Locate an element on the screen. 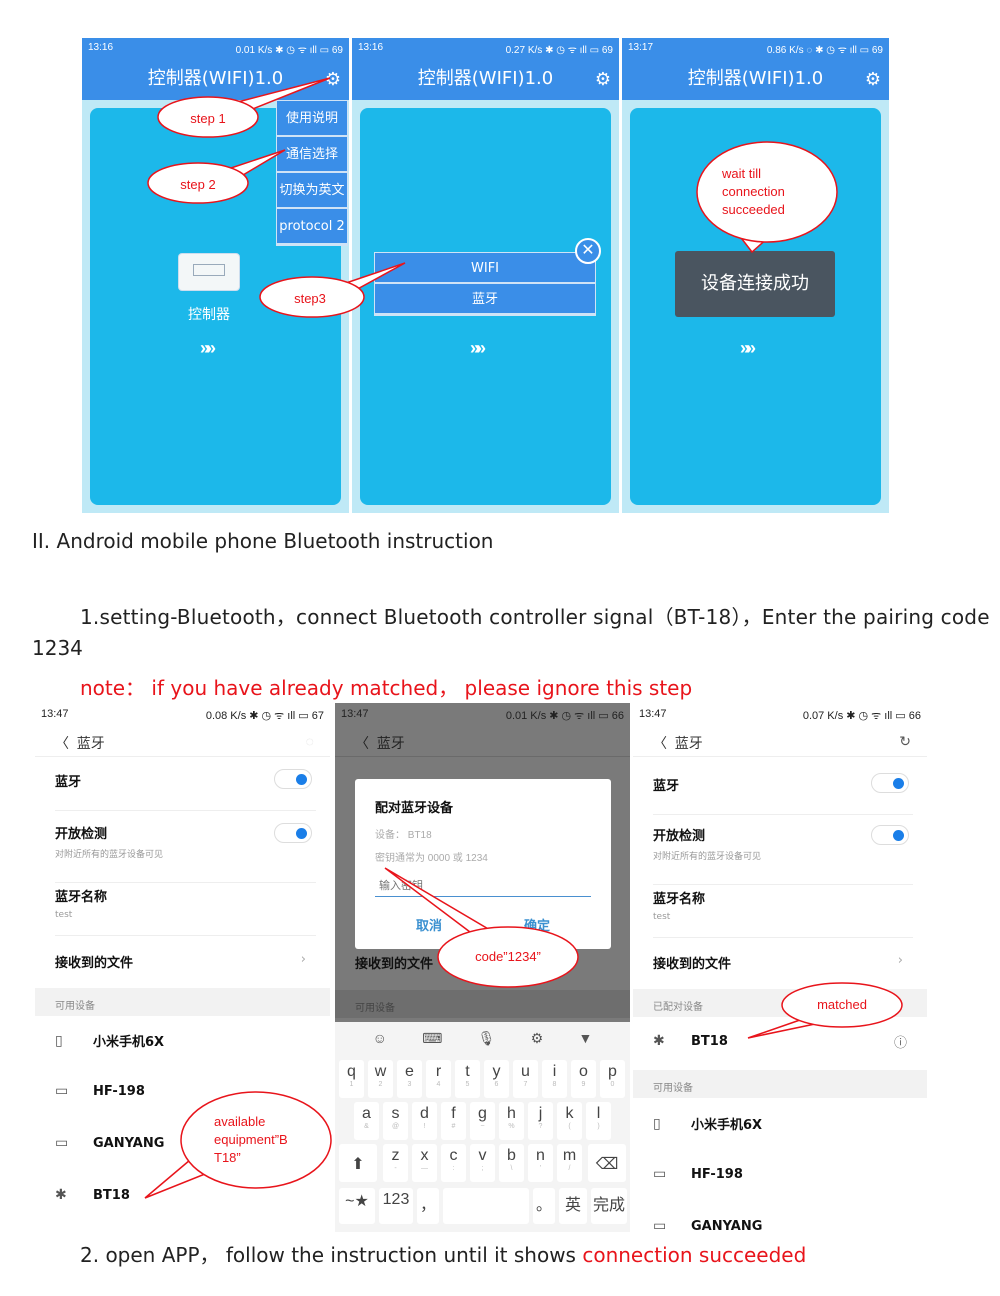  callout-available: available equipment”B T18” is located at coordinates (251, 1139).